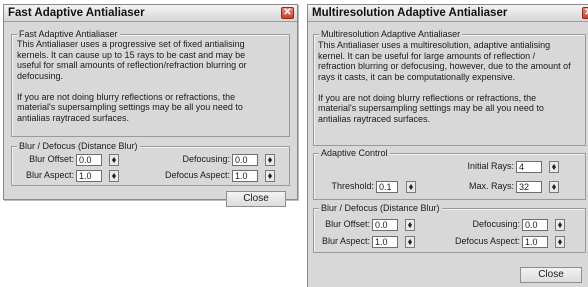 Image resolution: width=588 pixels, height=287 pixels. I want to click on description-line: defocusing., so click(40, 75).